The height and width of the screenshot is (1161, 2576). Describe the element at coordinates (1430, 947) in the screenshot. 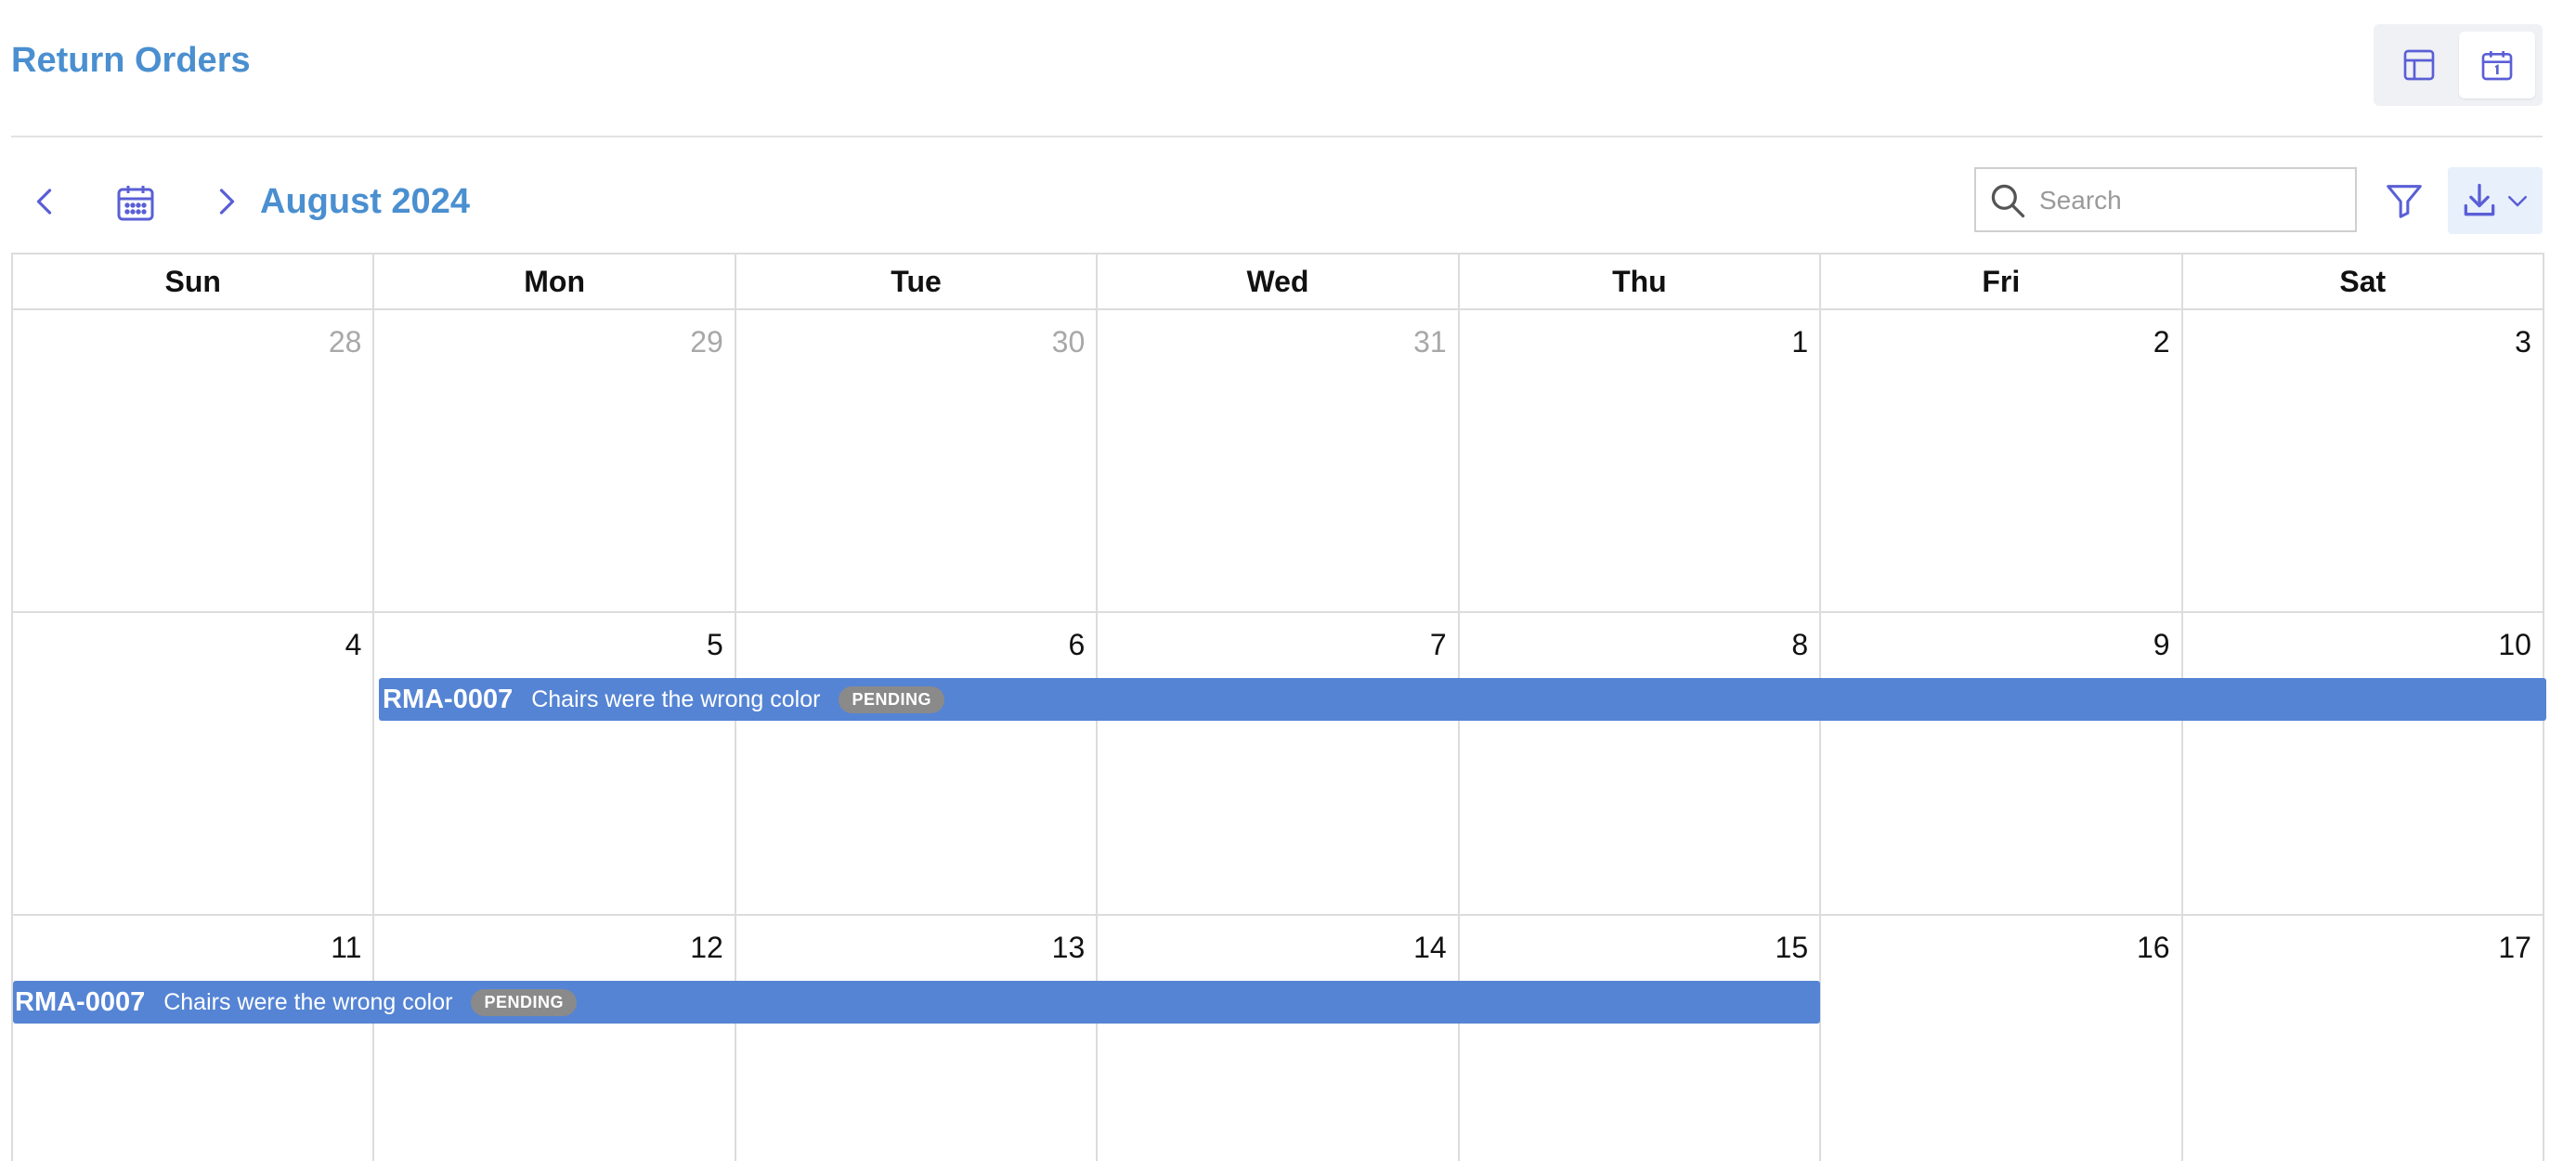

I see `day-number: 14` at that location.